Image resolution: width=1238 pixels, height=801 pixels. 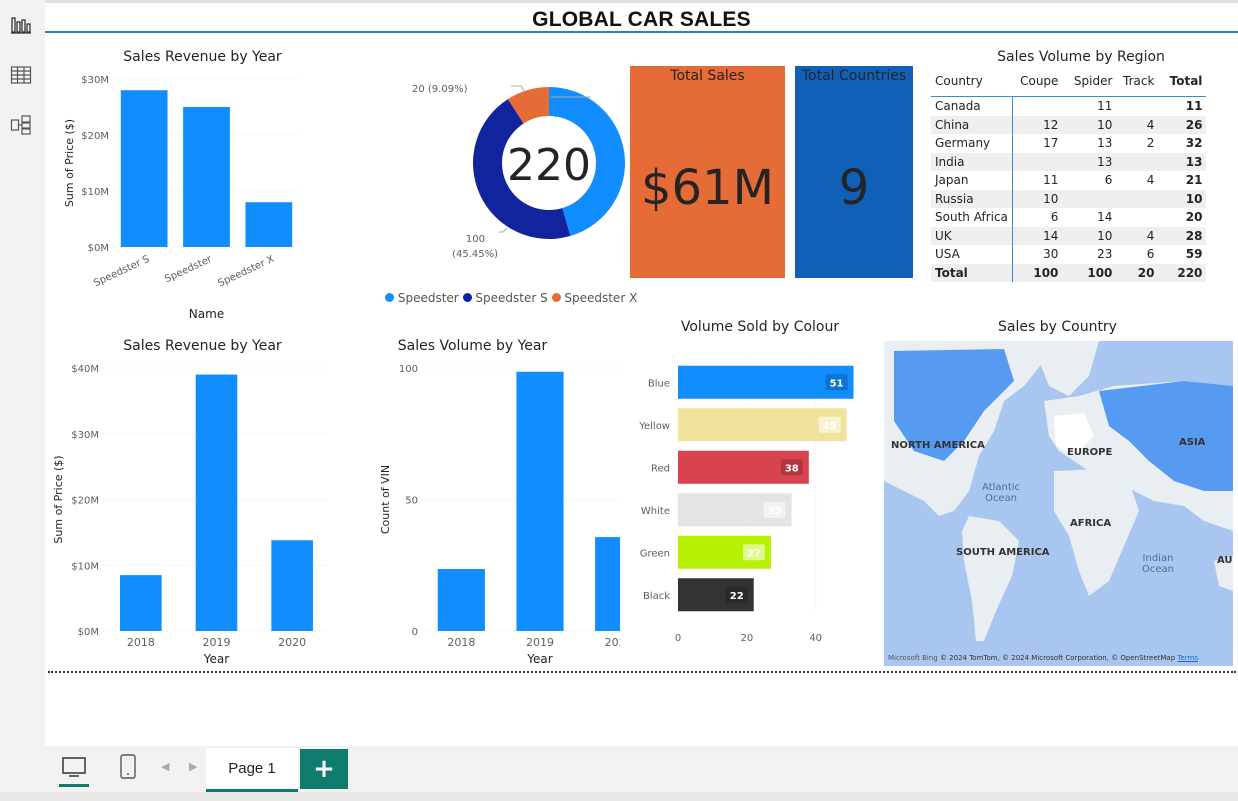 What do you see at coordinates (540, 642) in the screenshot?
I see `vol-year-xtick: 2019` at bounding box center [540, 642].